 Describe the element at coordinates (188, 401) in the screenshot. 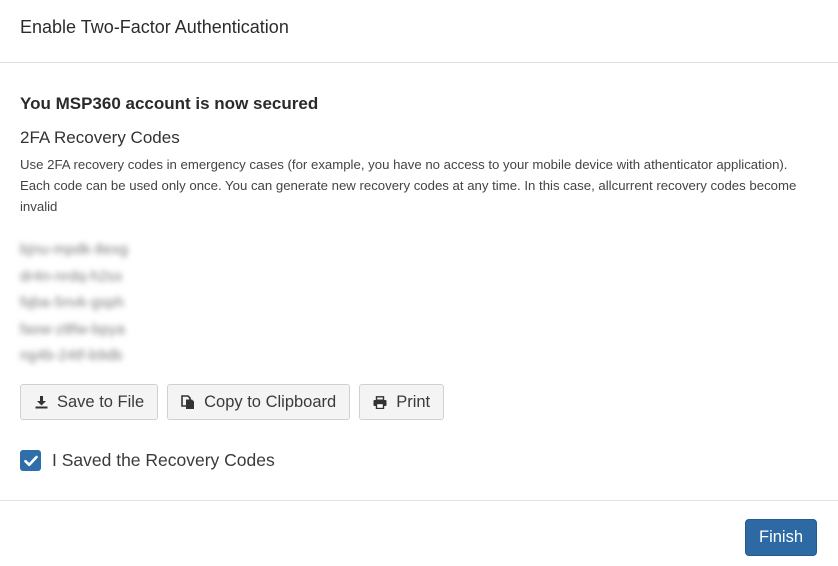

I see `copy-icon` at that location.